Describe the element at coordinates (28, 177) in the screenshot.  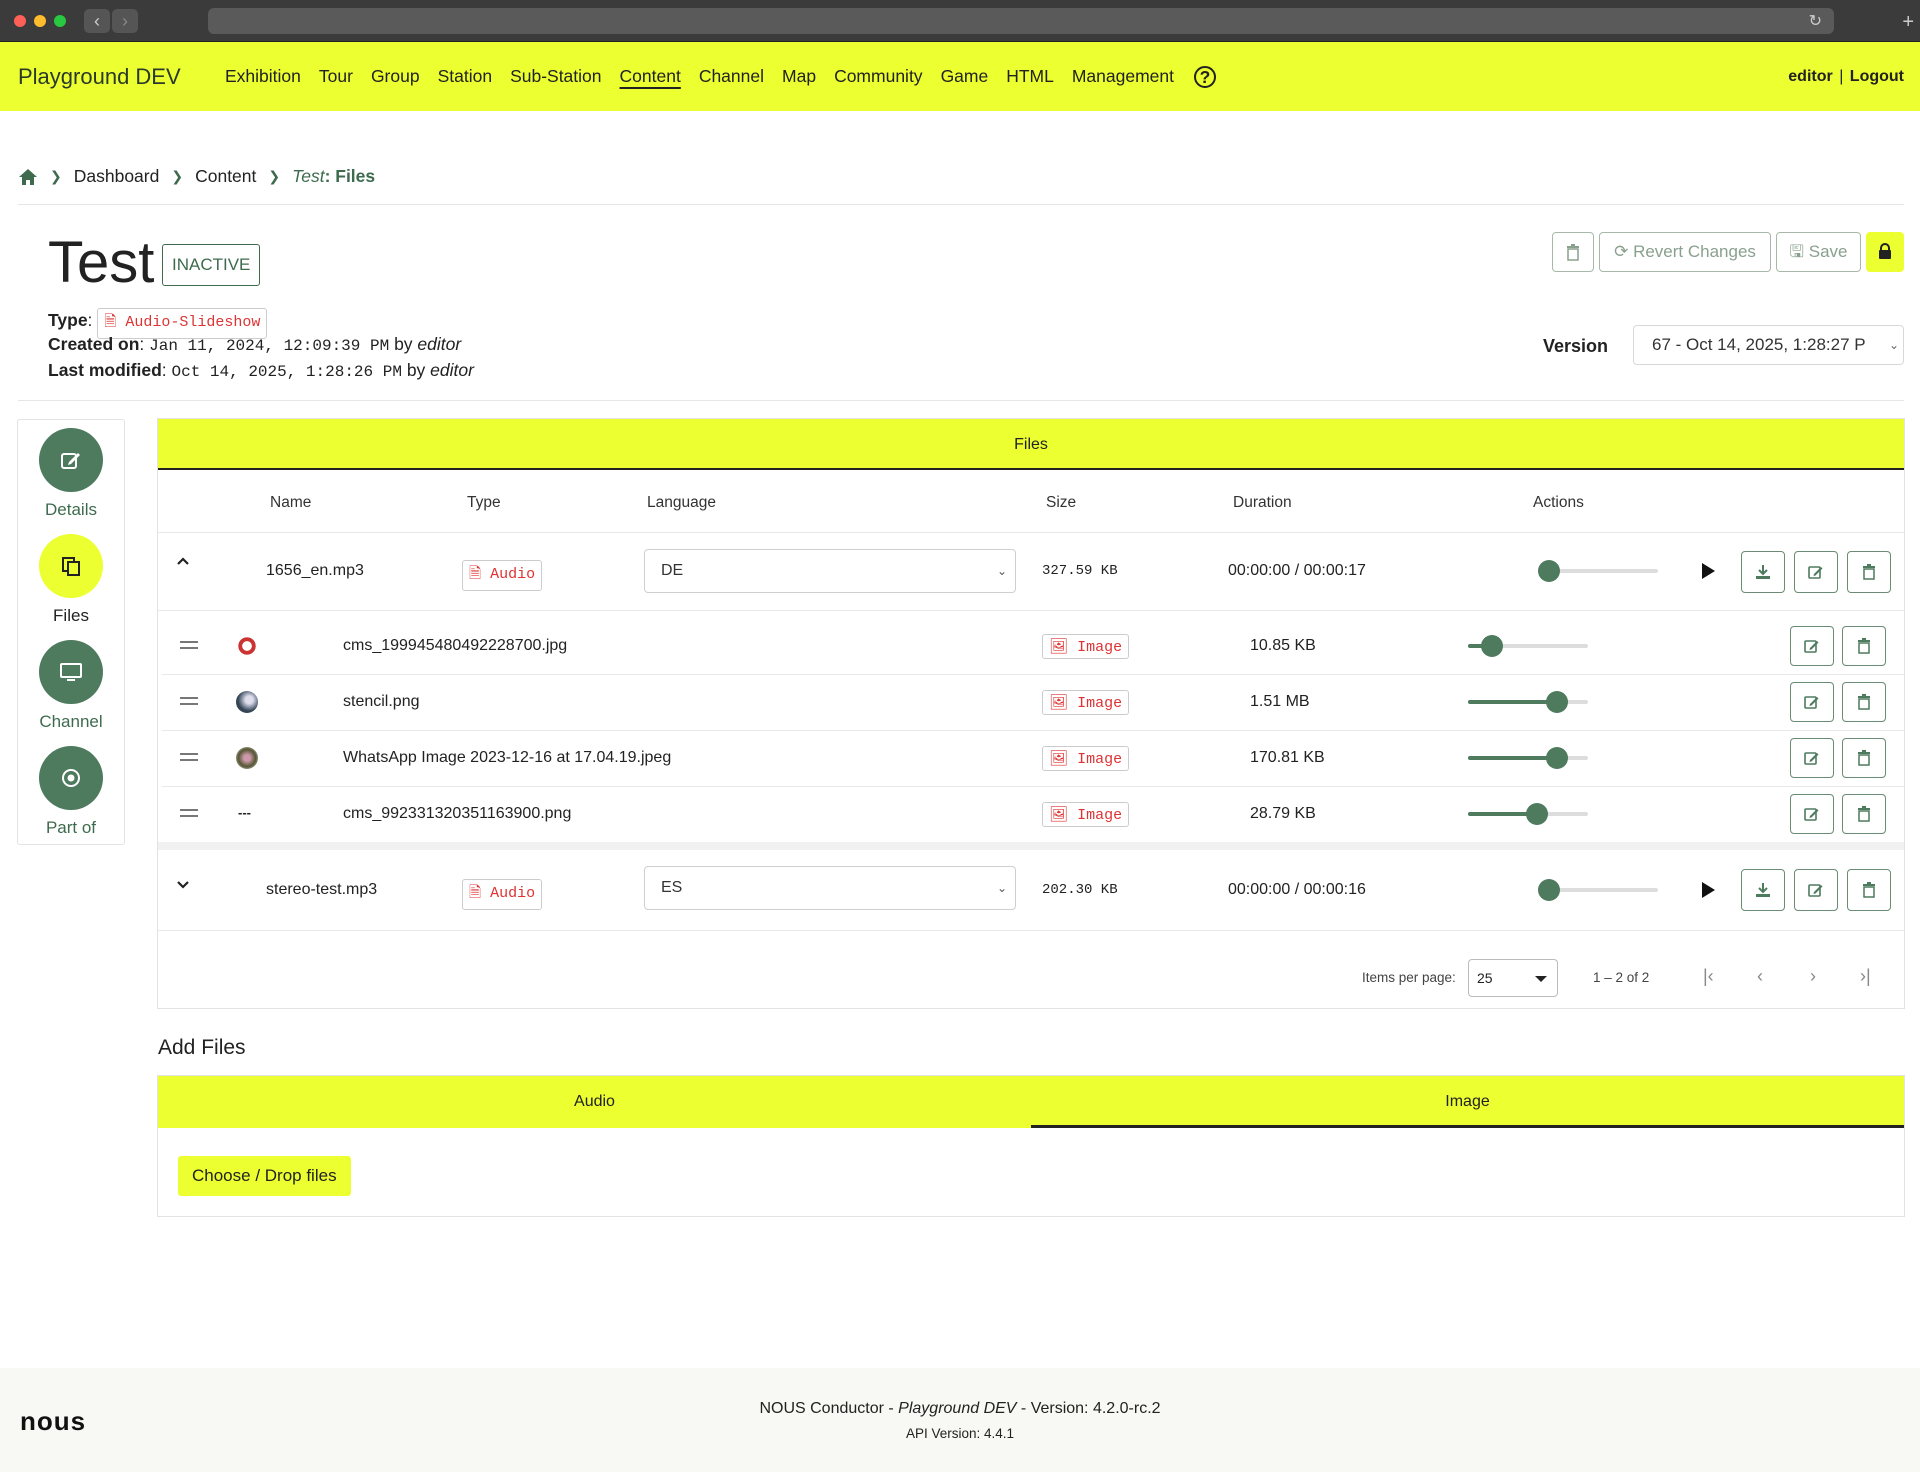
I see `home-icon` at that location.